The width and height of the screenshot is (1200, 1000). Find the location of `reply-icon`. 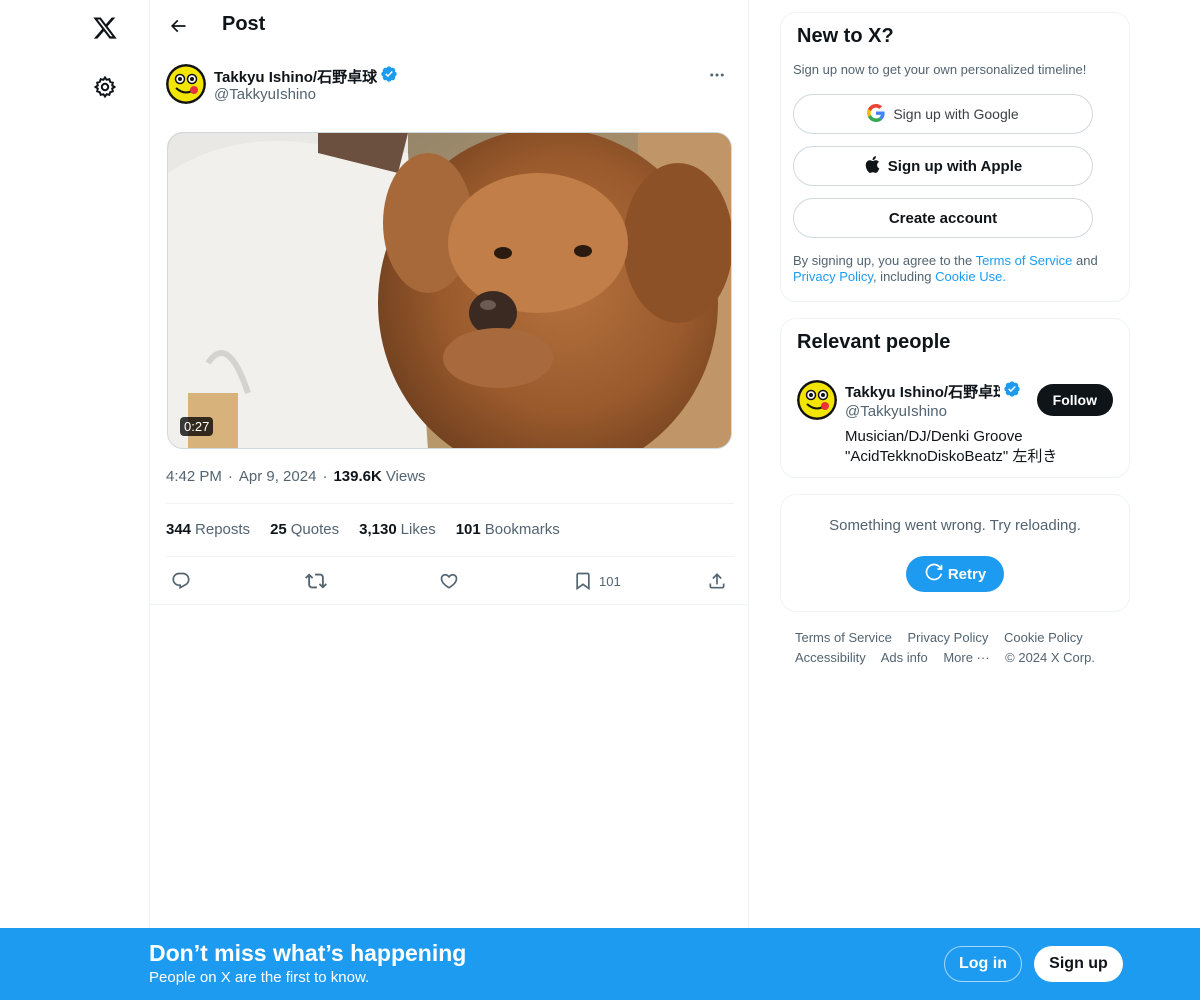

reply-icon is located at coordinates (181, 581).